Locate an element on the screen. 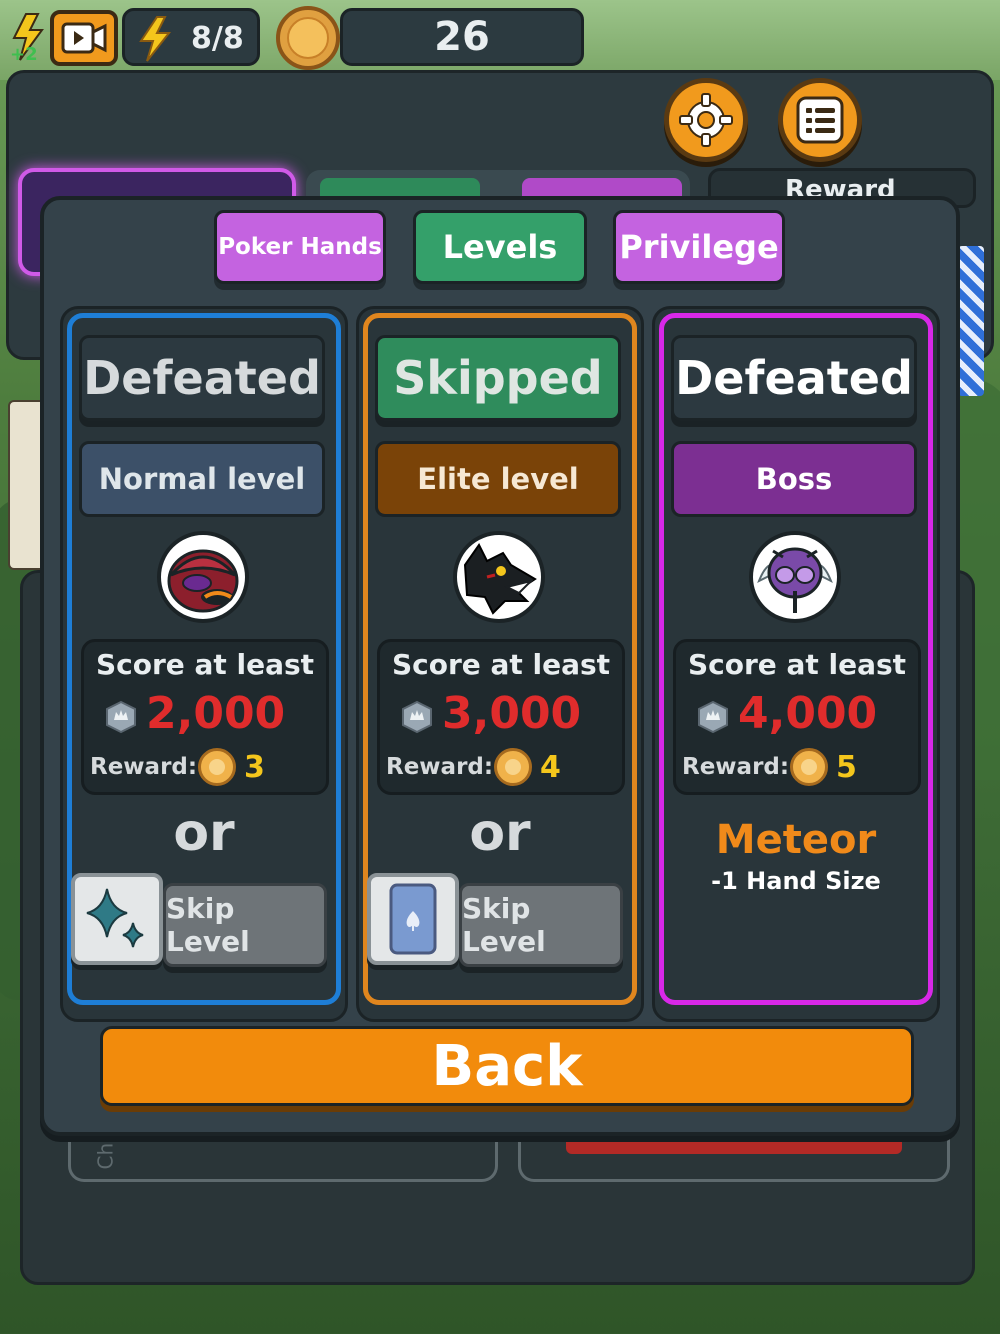 The image size is (1000, 1334). enemy-avatar-mosquito-icon is located at coordinates (795, 577).